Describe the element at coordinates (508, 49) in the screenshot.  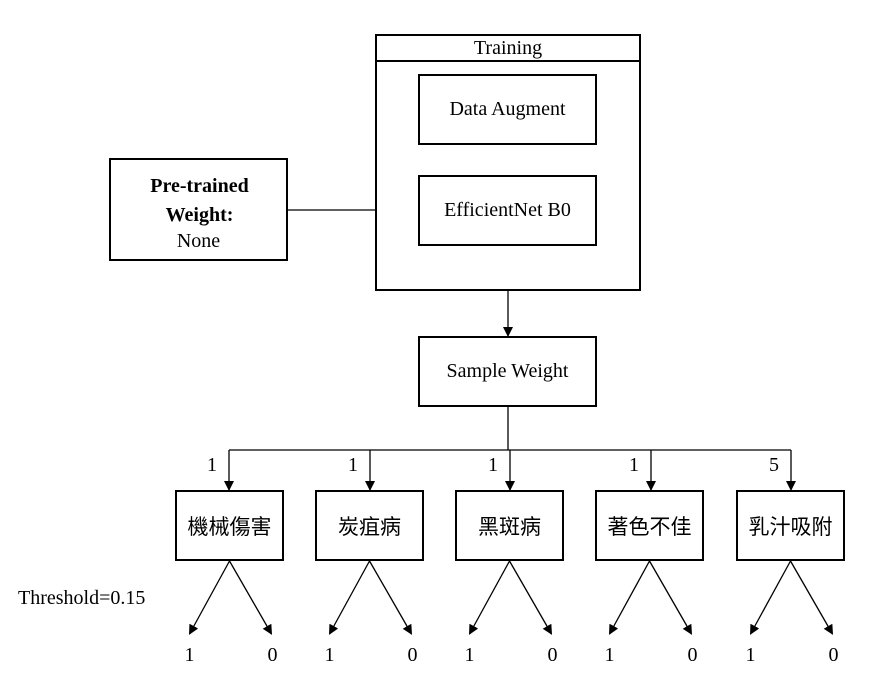
I see `training-title: Training` at that location.